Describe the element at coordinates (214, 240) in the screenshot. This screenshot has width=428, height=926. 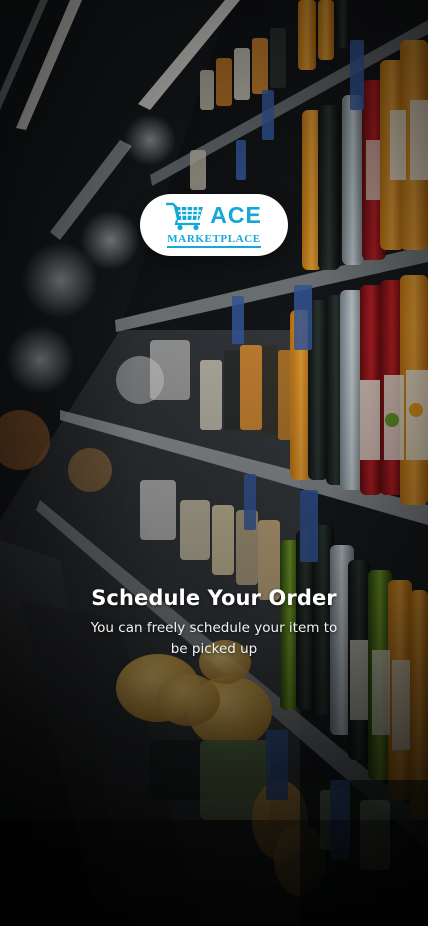
I see `logo-tagline: MARKETPLACE` at that location.